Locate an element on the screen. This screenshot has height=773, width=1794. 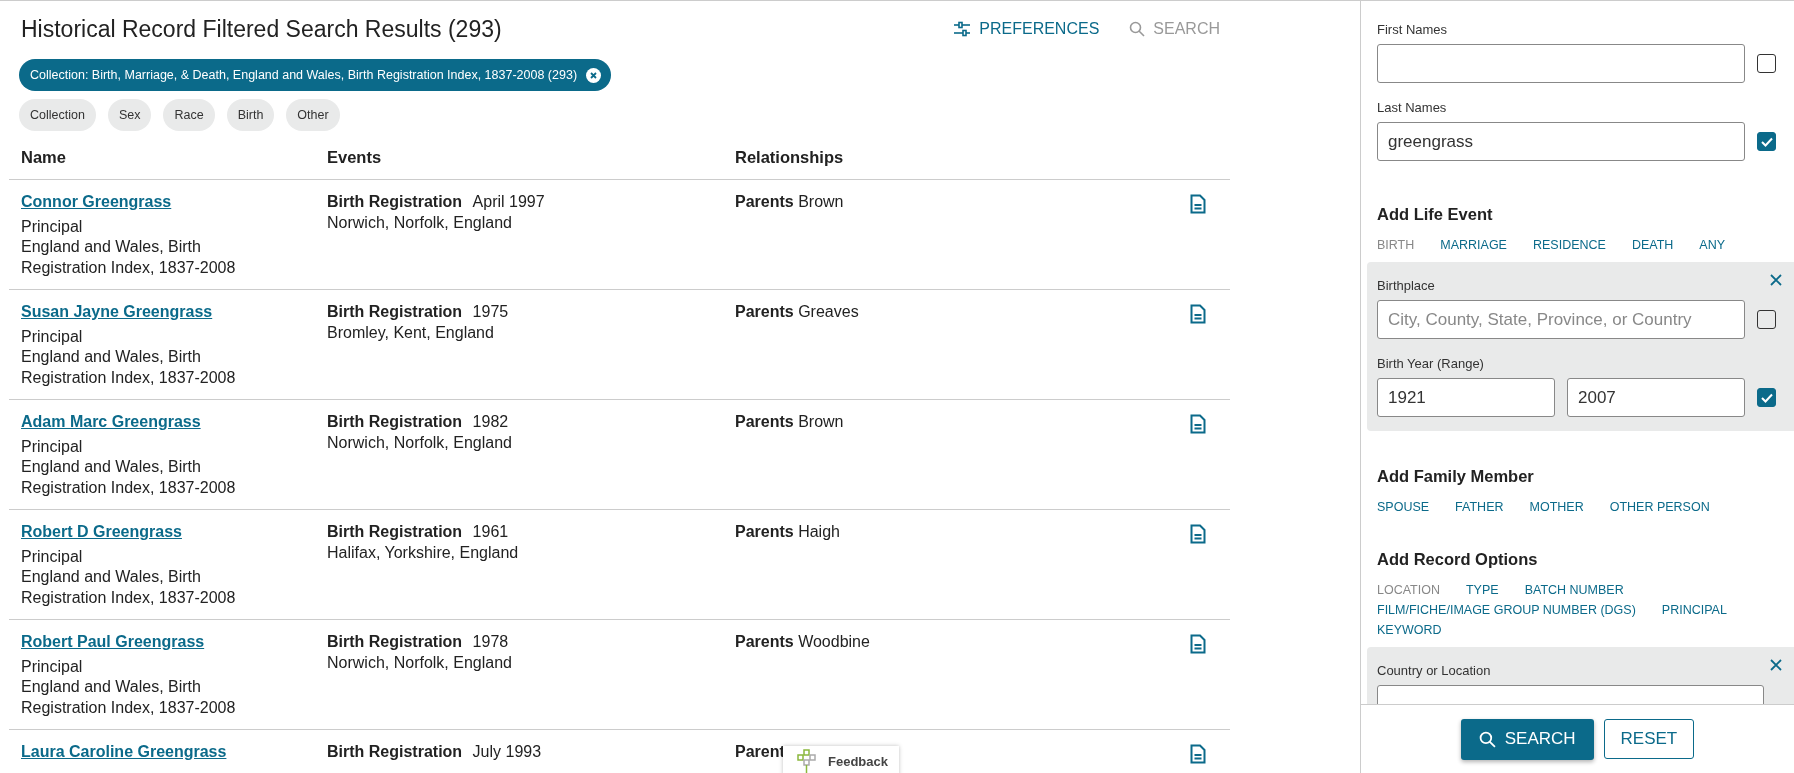
tree-icon is located at coordinates (807, 761).